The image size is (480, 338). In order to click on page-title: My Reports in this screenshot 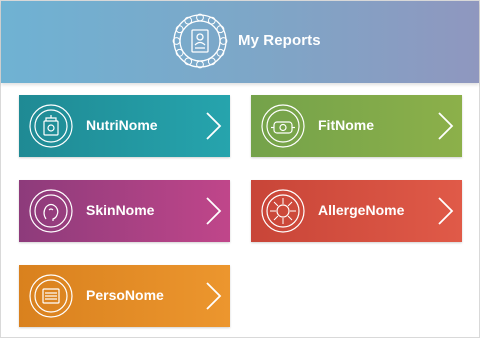, I will do `click(279, 40)`.